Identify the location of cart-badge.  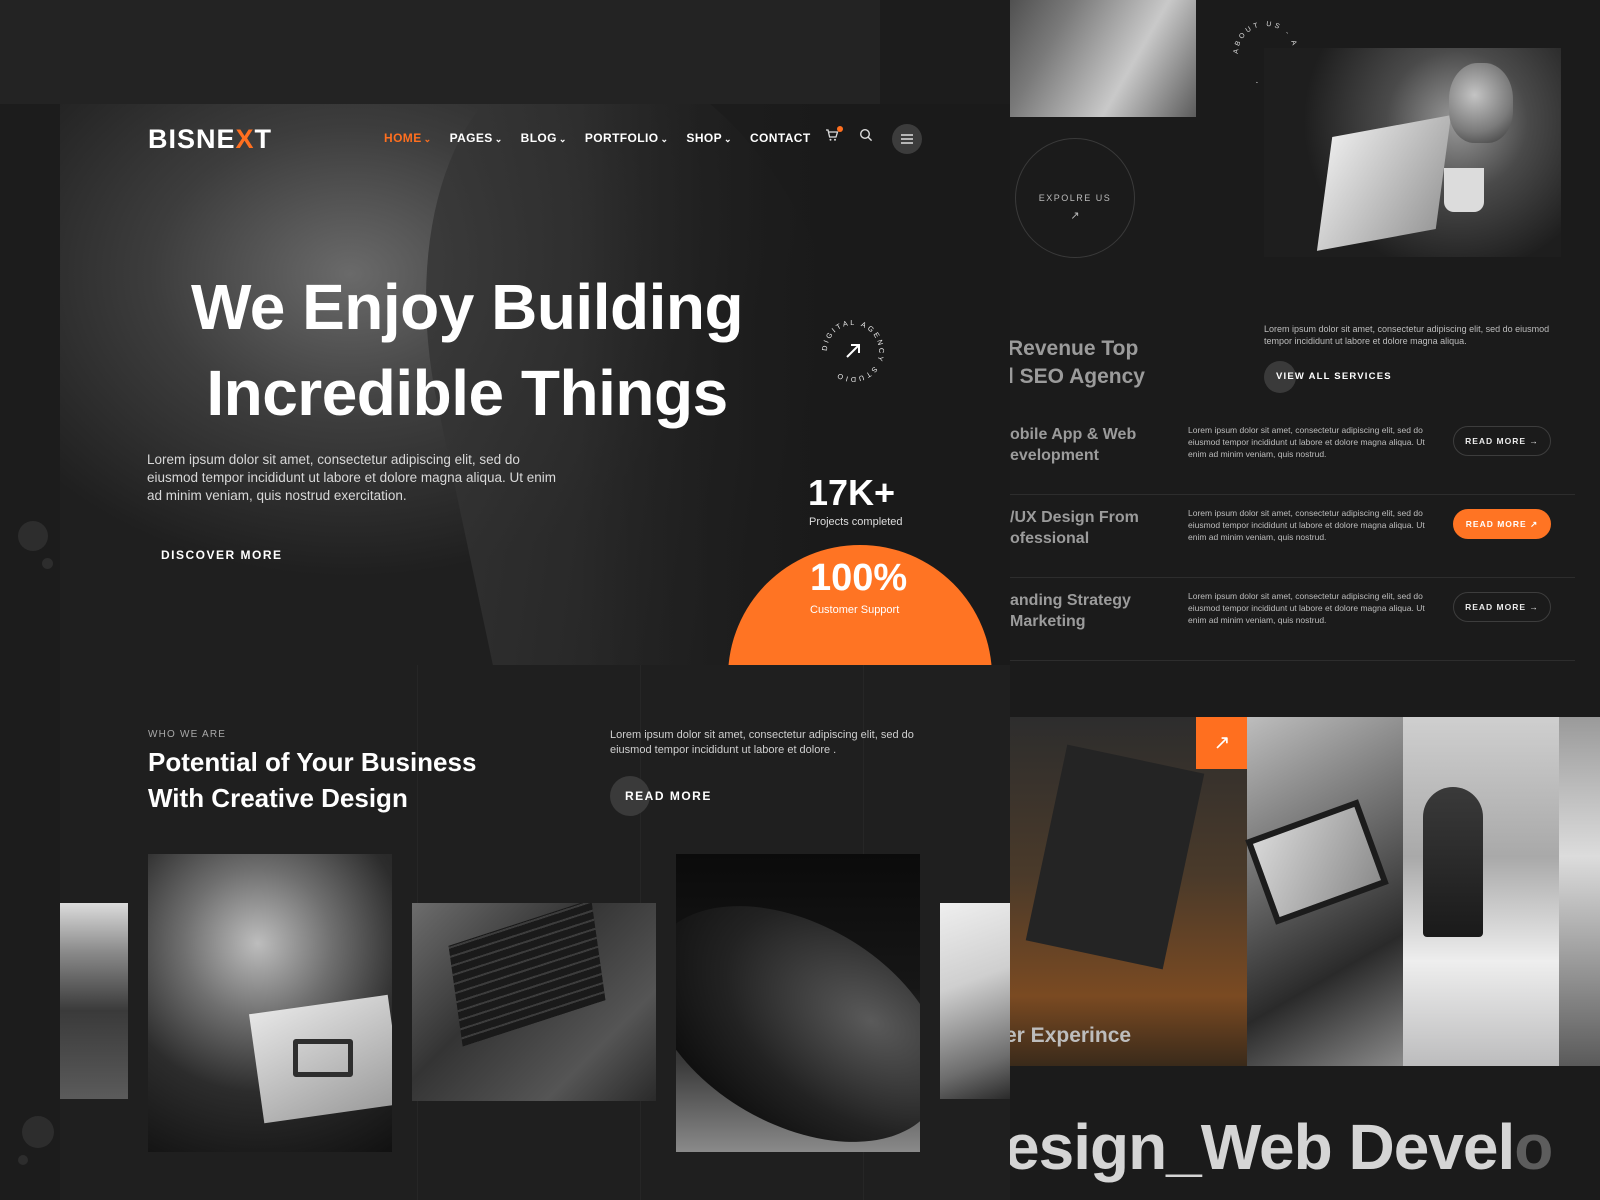
(840, 129).